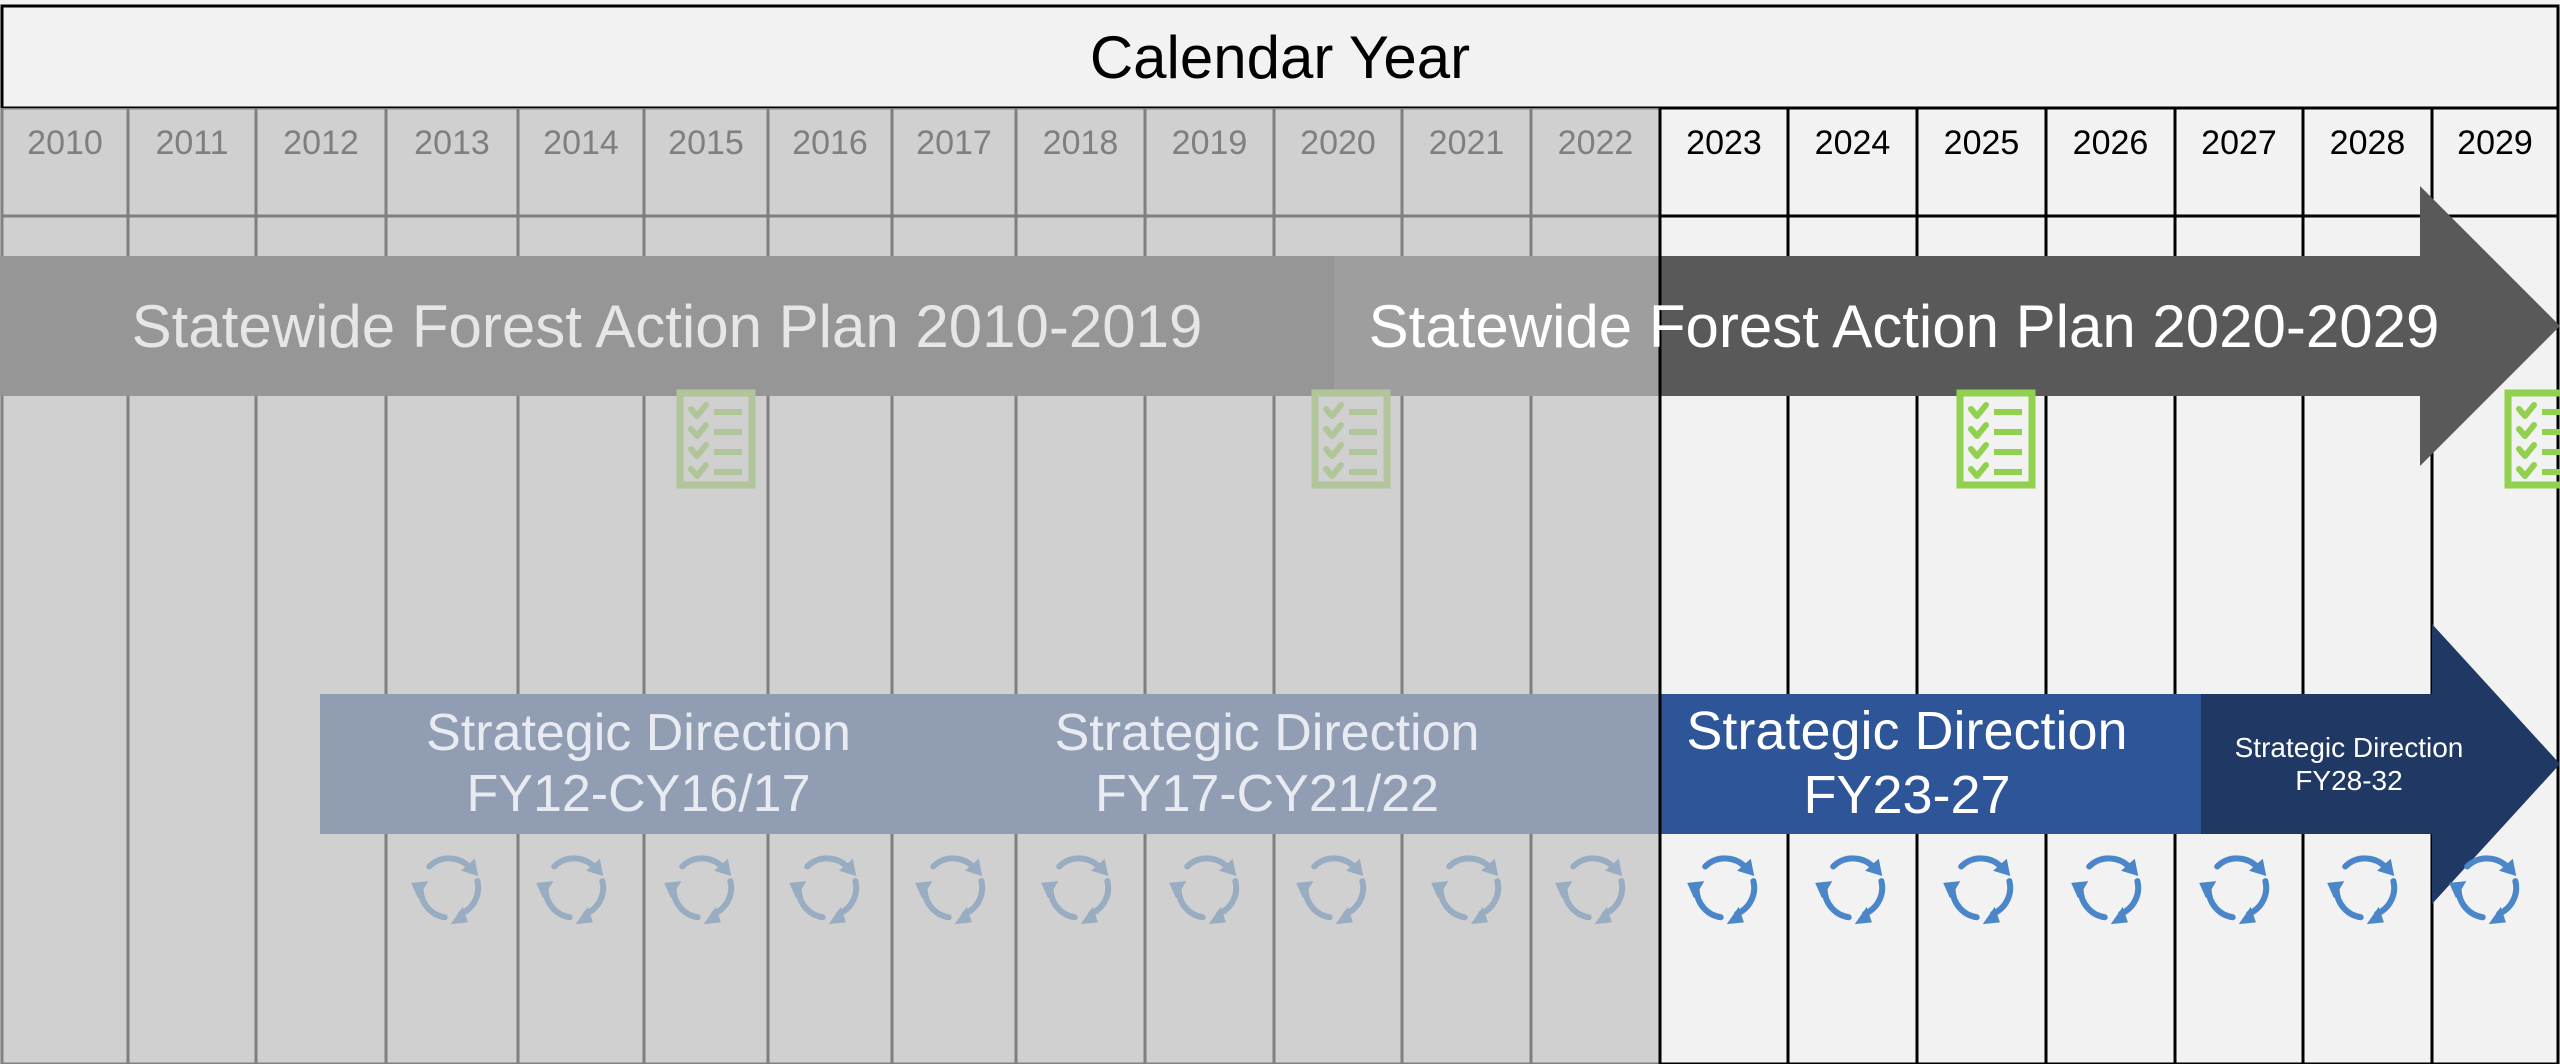 Image resolution: width=2560 pixels, height=1064 pixels. Describe the element at coordinates (706, 142) in the screenshot. I see `year-label: 2015` at that location.